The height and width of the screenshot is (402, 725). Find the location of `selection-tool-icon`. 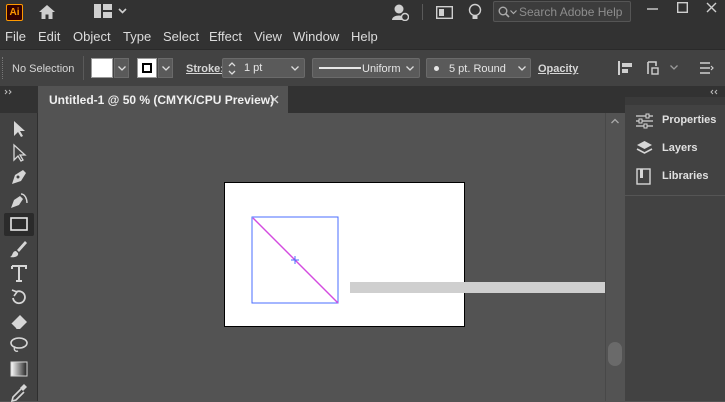

selection-tool-icon is located at coordinates (19, 129).